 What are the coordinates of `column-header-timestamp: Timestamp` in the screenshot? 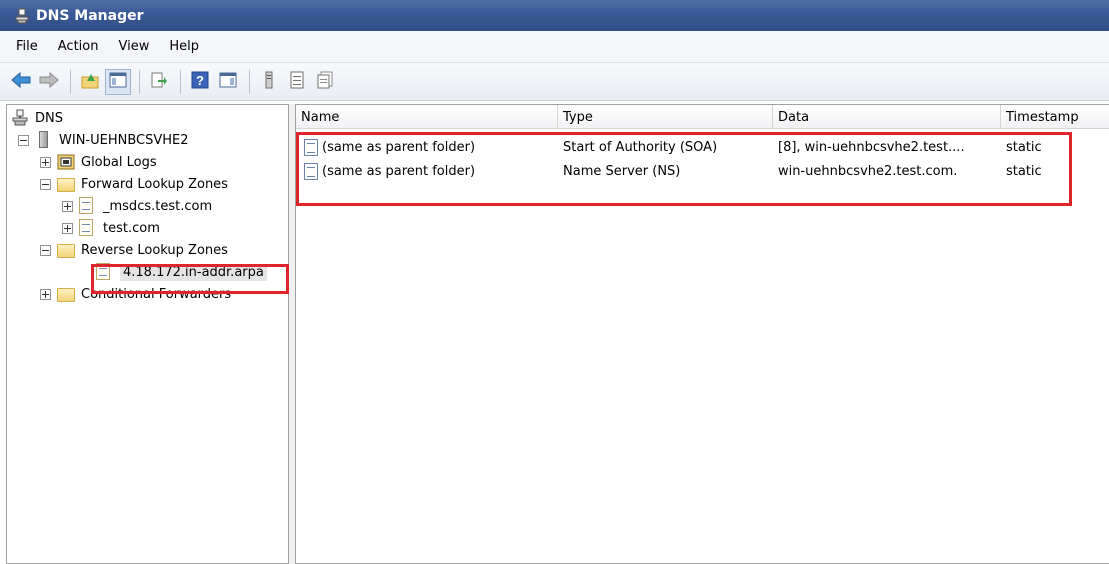 It's located at (1055, 117).